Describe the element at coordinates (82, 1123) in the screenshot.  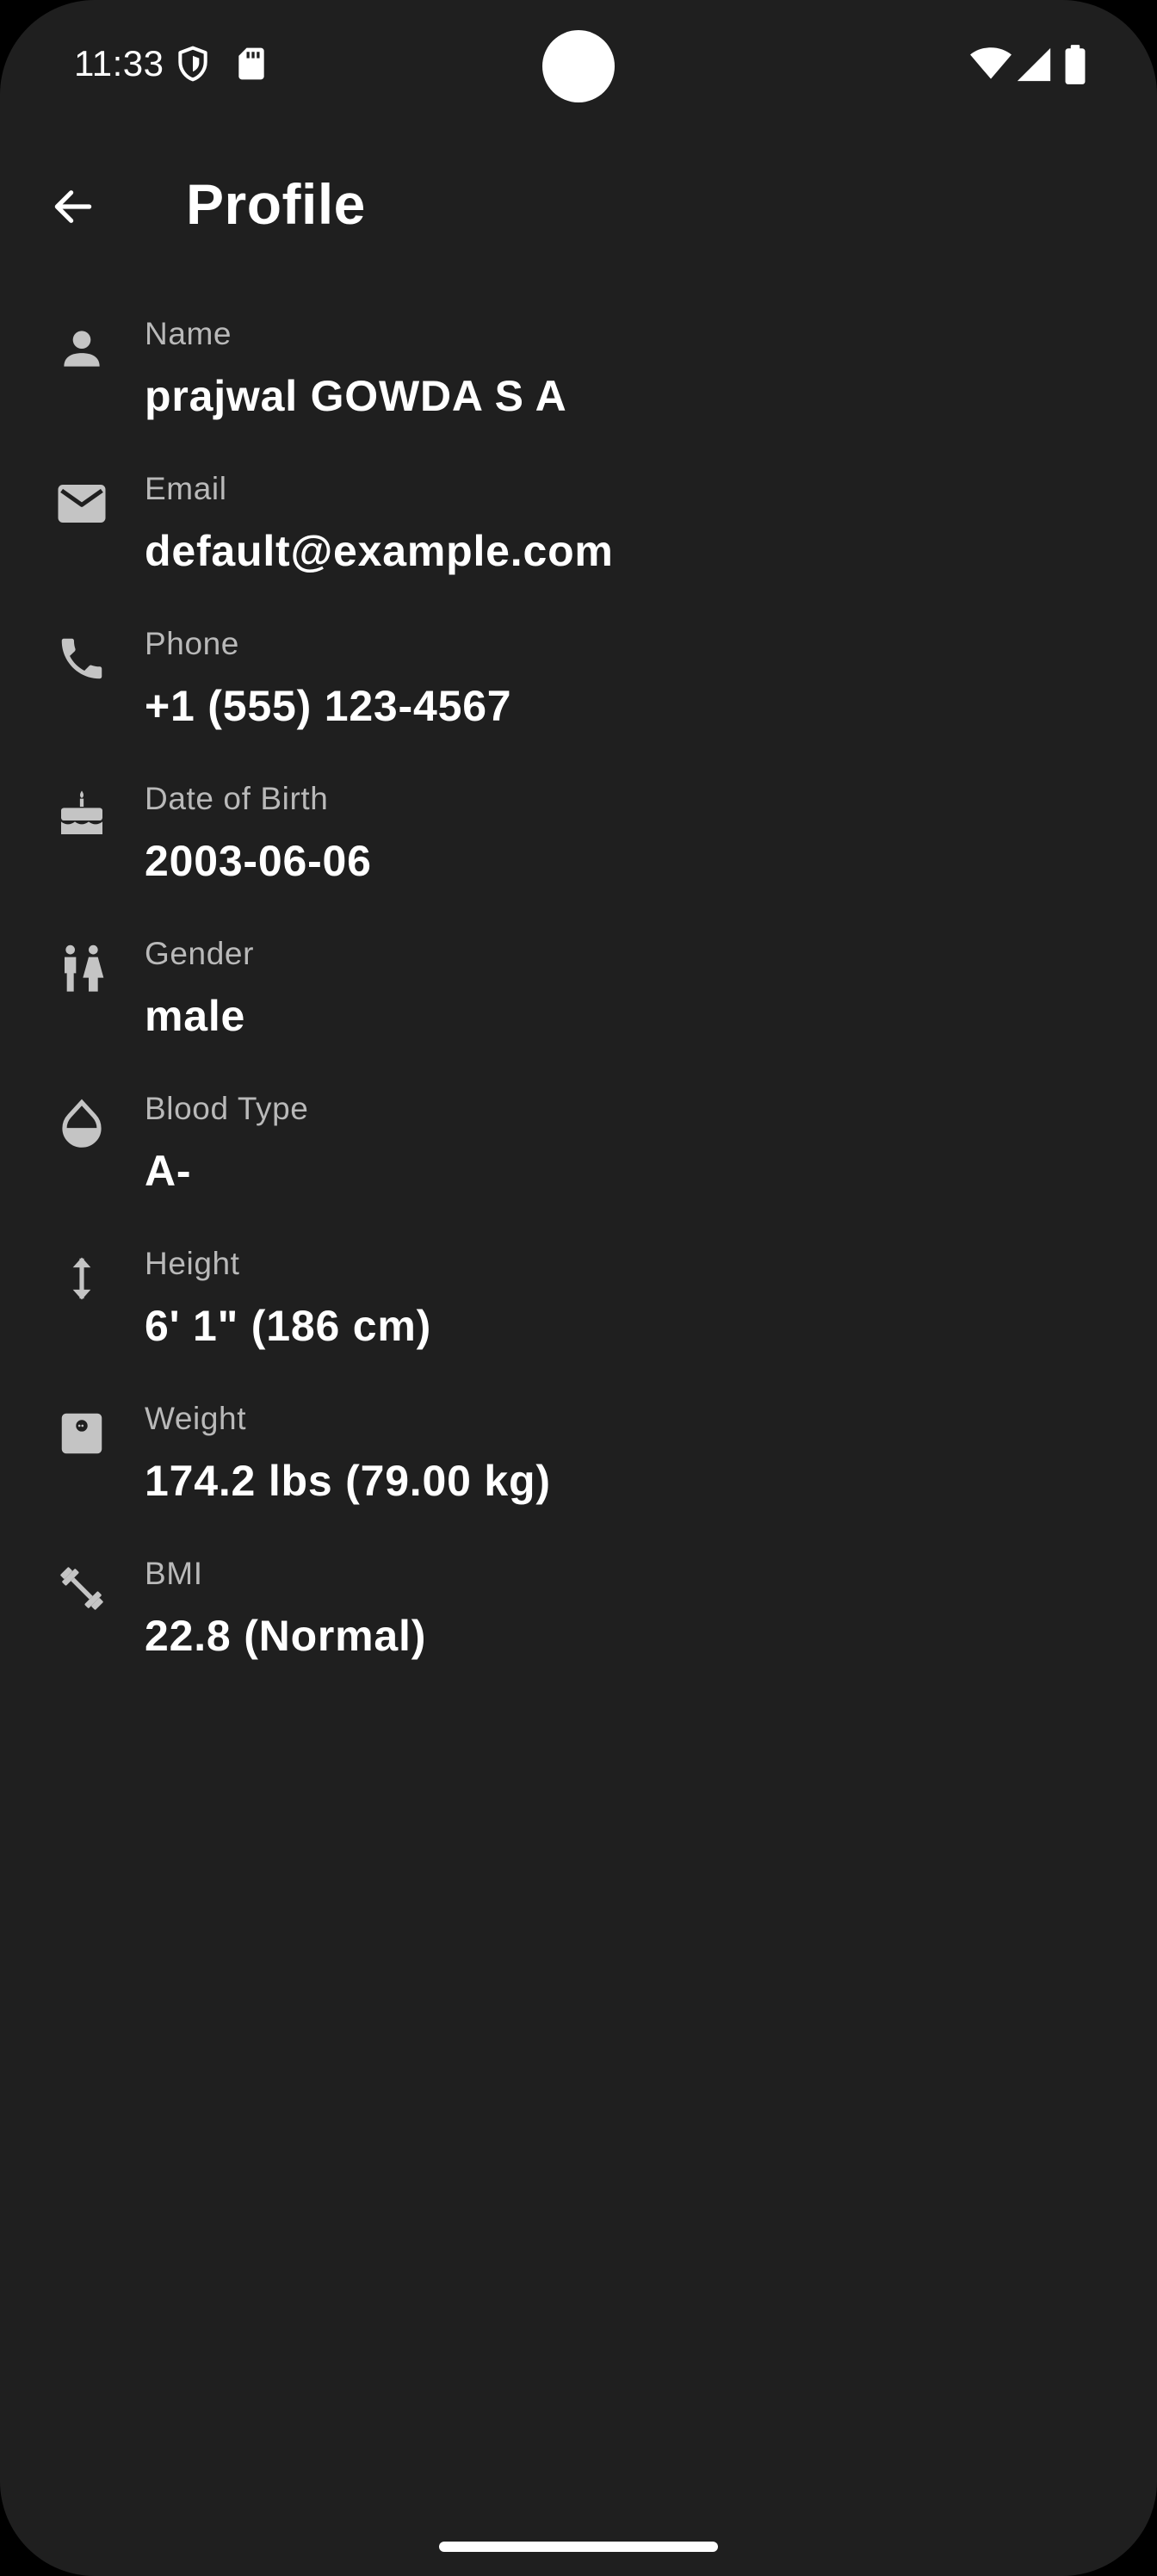
I see `water-drop-icon` at that location.